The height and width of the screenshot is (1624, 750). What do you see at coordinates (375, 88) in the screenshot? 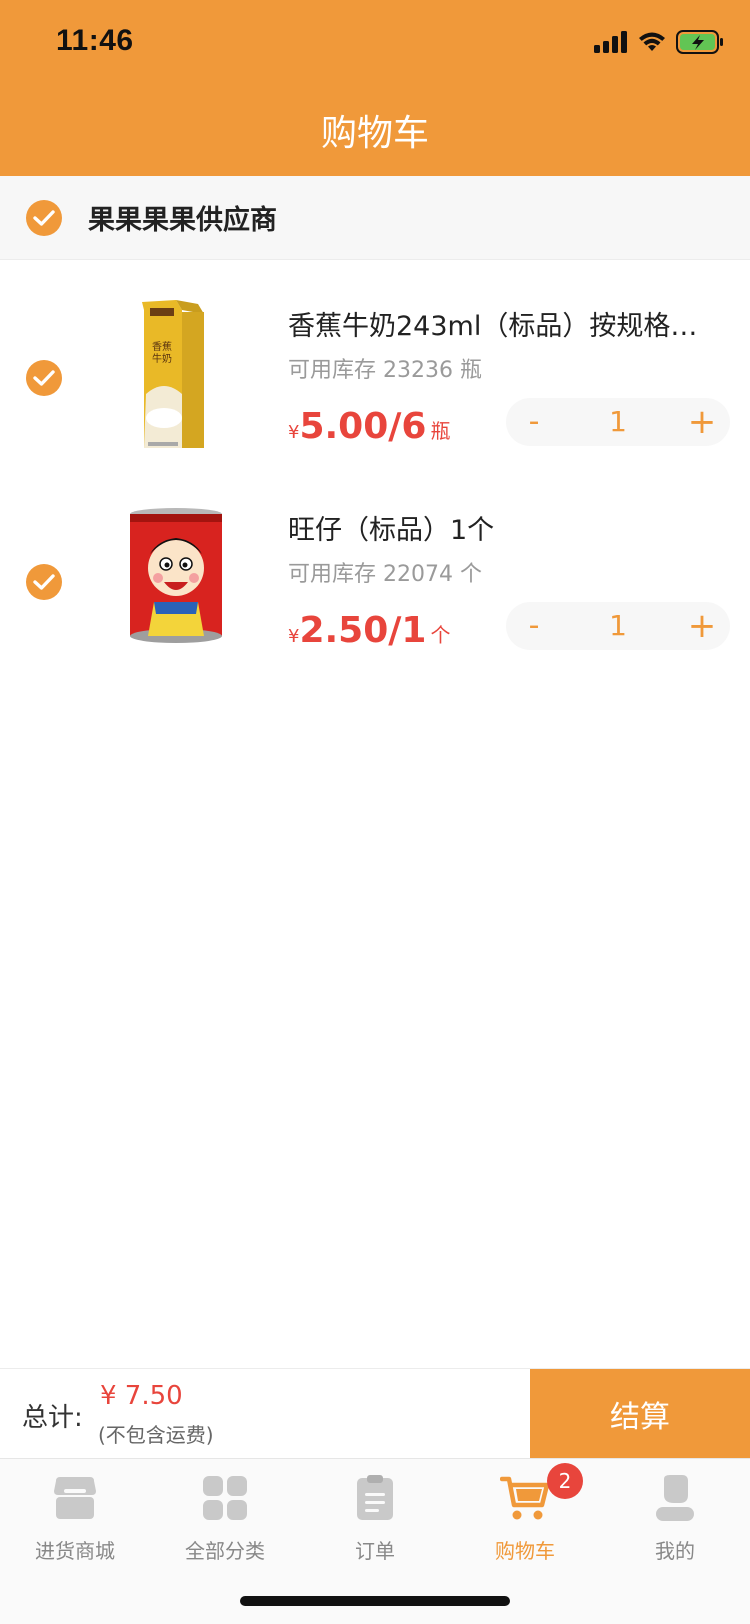
I see `header-bar: 11:46 购物车` at bounding box center [375, 88].